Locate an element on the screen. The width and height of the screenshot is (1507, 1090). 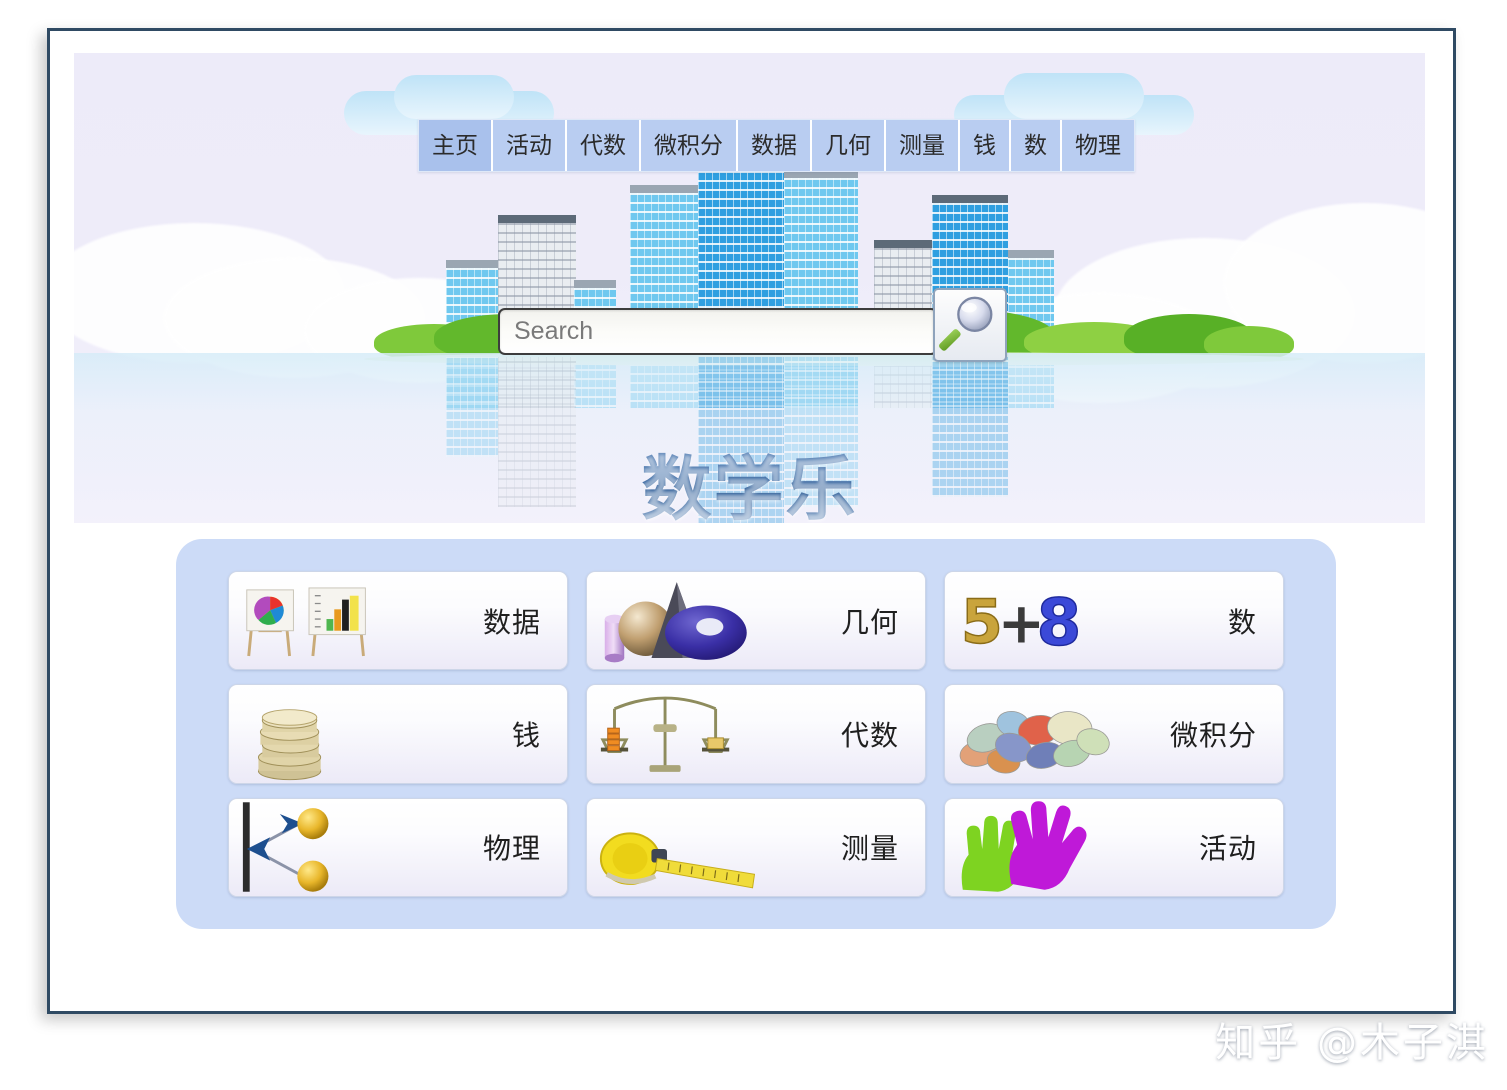
nav-money: 钱 is located at coordinates (985, 145).